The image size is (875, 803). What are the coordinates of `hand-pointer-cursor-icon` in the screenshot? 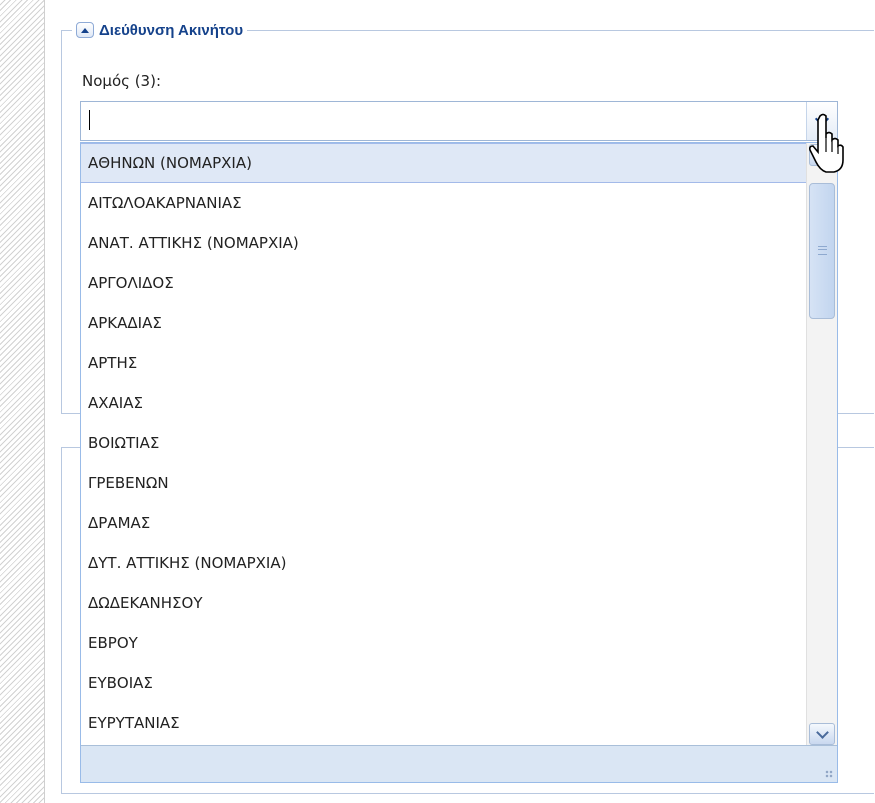 It's located at (826, 143).